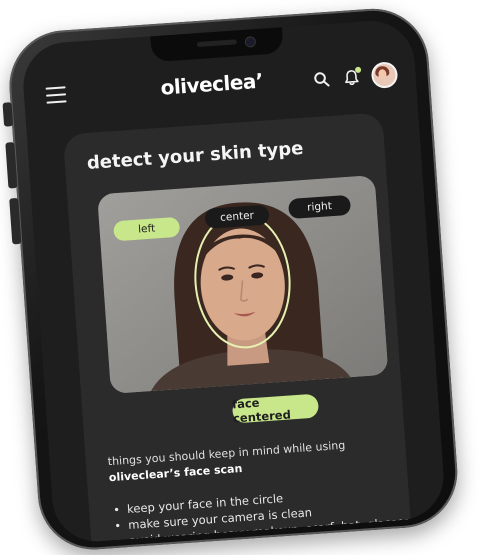  I want to click on bell-icon, so click(351, 77).